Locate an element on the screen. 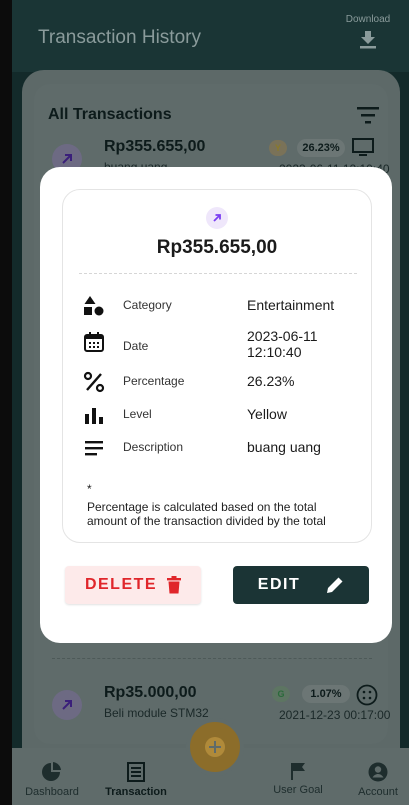 This screenshot has height=805, width=409. arrow-up-right-icon is located at coordinates (217, 218).